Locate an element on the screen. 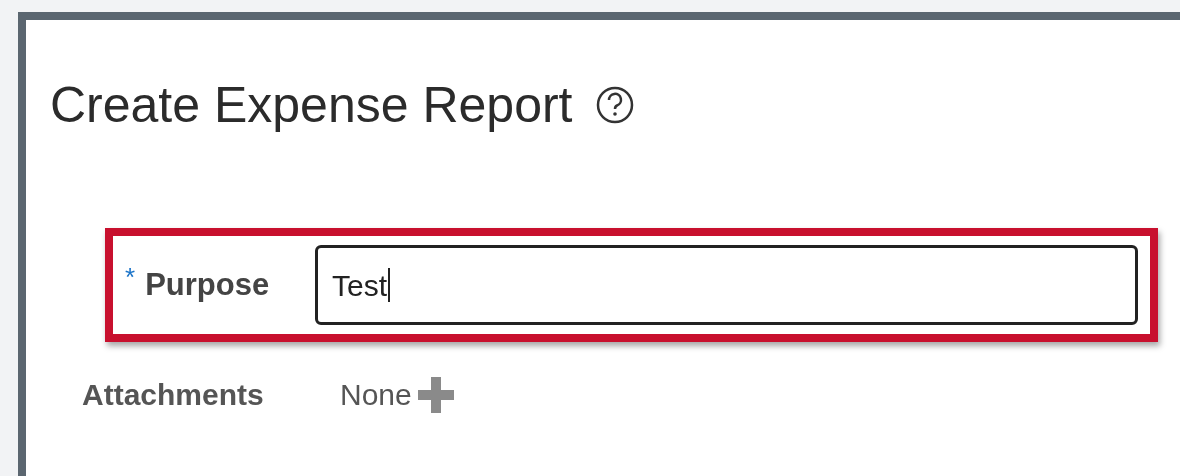 The width and height of the screenshot is (1180, 476). attachments-label: Attachments is located at coordinates (173, 395).